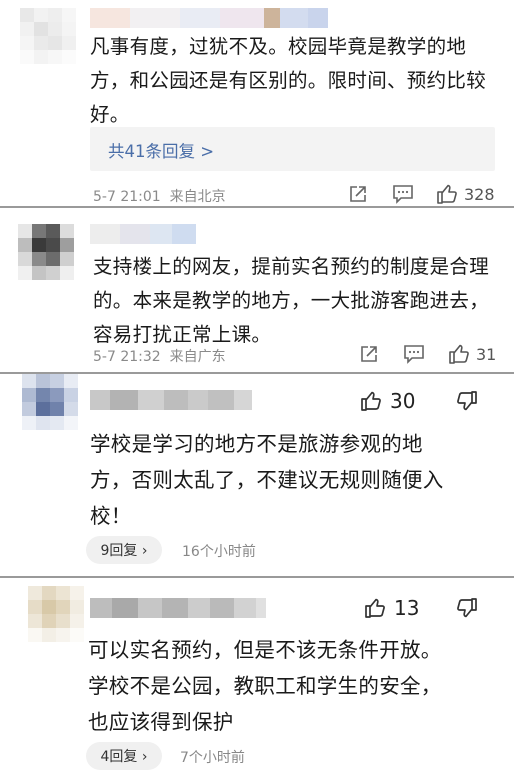  What do you see at coordinates (159, 357) in the screenshot?
I see `comment-timestamp: 5-7 21:32 来自广东` at bounding box center [159, 357].